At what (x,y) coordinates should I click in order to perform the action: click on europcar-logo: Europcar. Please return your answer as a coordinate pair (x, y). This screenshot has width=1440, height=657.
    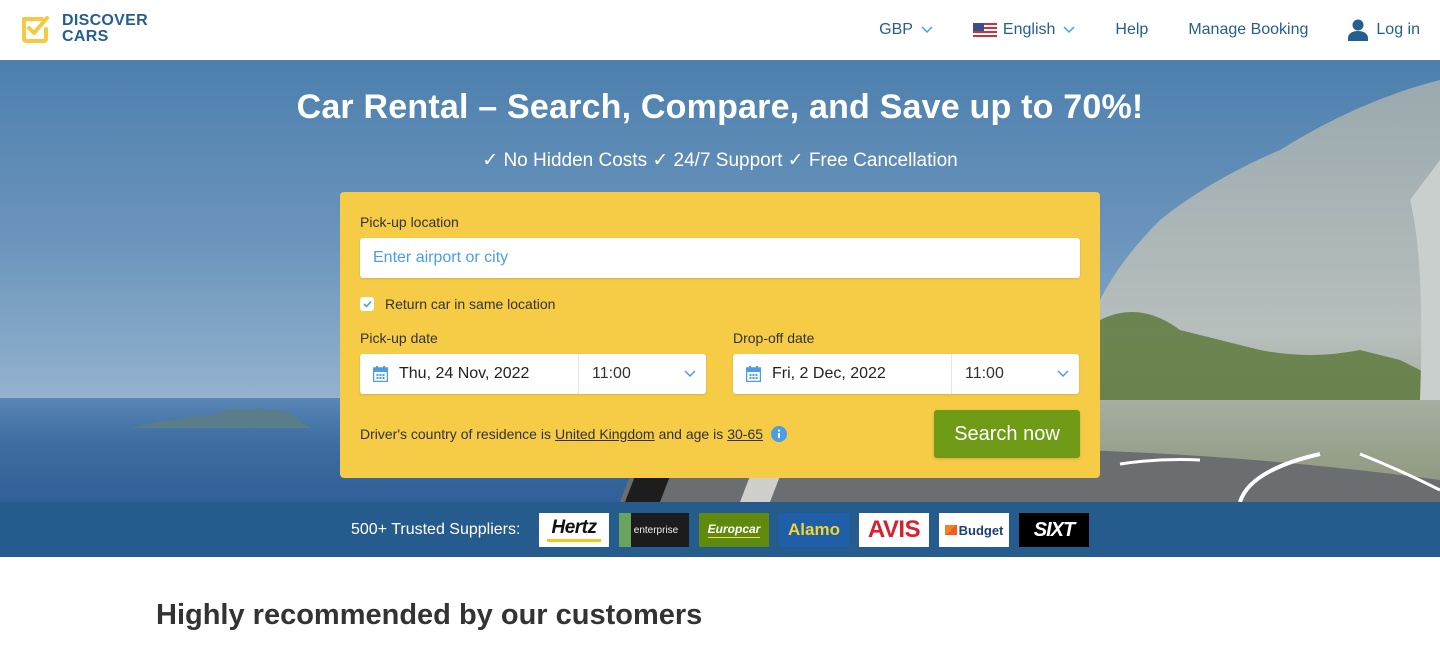
    Looking at the image, I should click on (734, 530).